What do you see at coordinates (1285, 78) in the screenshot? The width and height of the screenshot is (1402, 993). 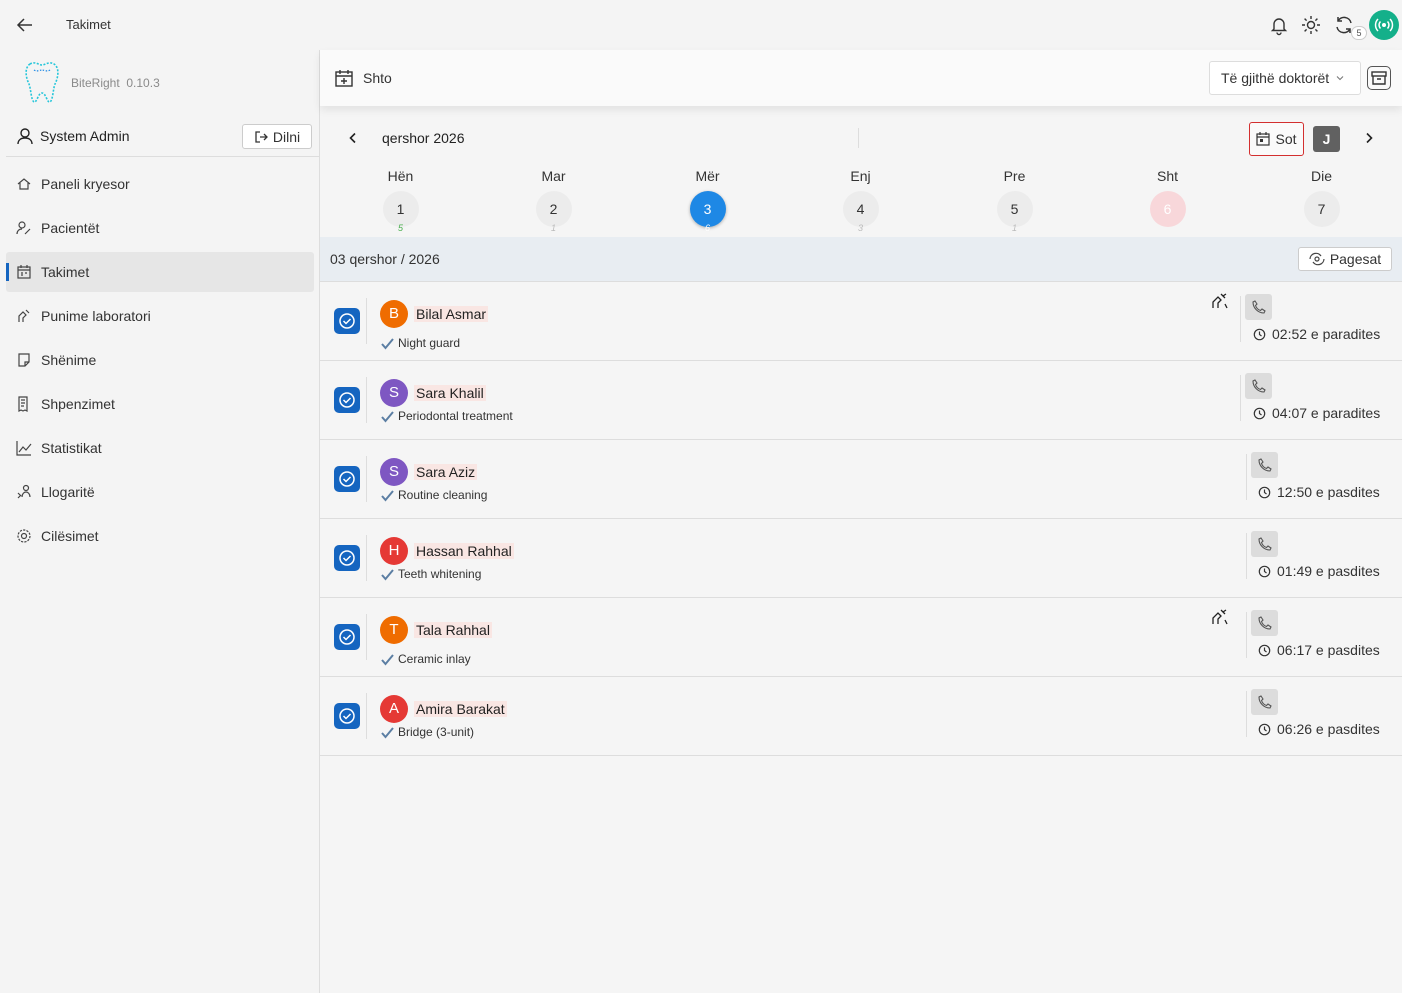 I see `doctor-select: Të gjithë doktorët` at bounding box center [1285, 78].